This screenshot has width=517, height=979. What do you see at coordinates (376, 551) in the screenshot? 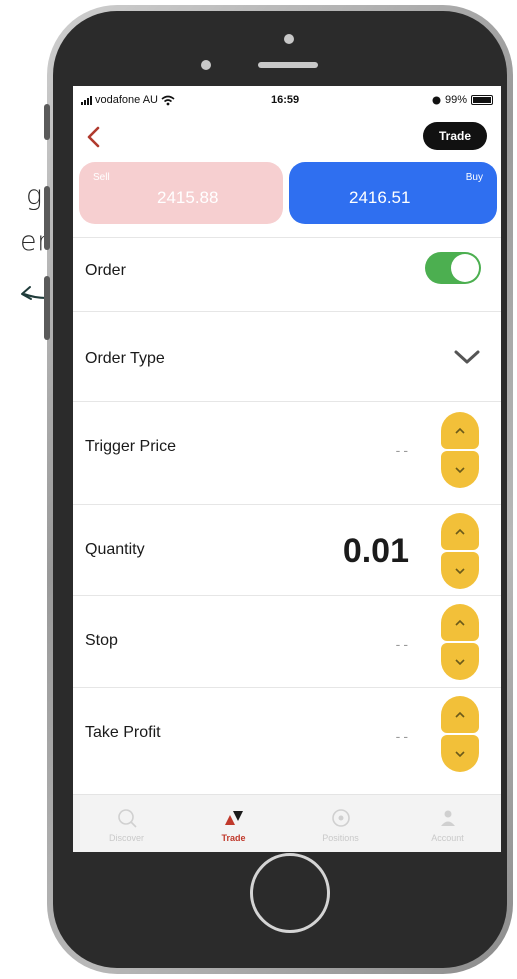
I see `quantity-value: 0.01` at bounding box center [376, 551].